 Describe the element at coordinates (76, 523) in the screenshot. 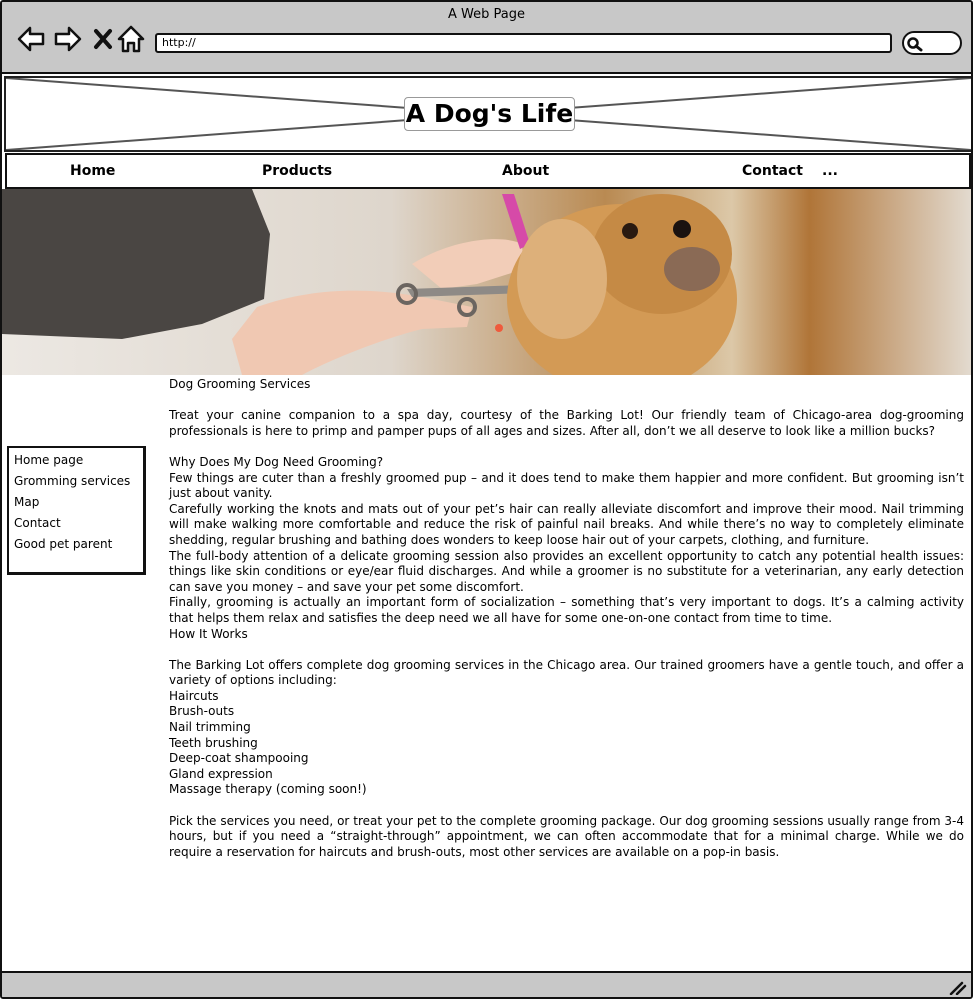

I see `sidebar-item-contact: Contact` at that location.